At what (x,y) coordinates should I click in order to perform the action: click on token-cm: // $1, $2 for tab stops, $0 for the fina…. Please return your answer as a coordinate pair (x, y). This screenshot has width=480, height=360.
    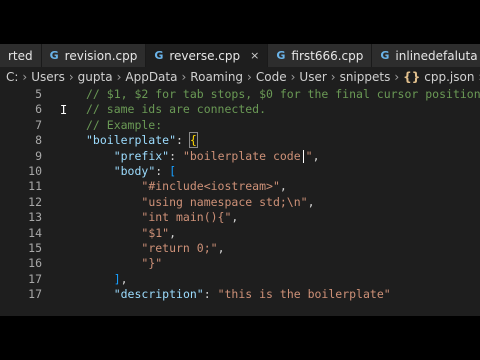
    Looking at the image, I should click on (283, 94).